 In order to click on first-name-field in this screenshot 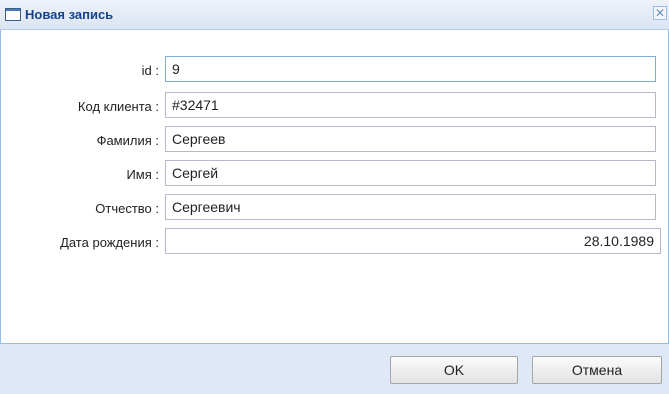, I will do `click(410, 173)`.